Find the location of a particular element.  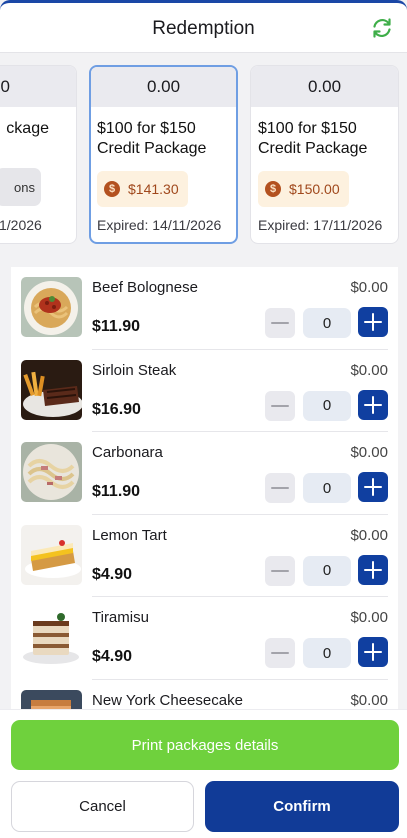

page-title: Redemption is located at coordinates (203, 28).